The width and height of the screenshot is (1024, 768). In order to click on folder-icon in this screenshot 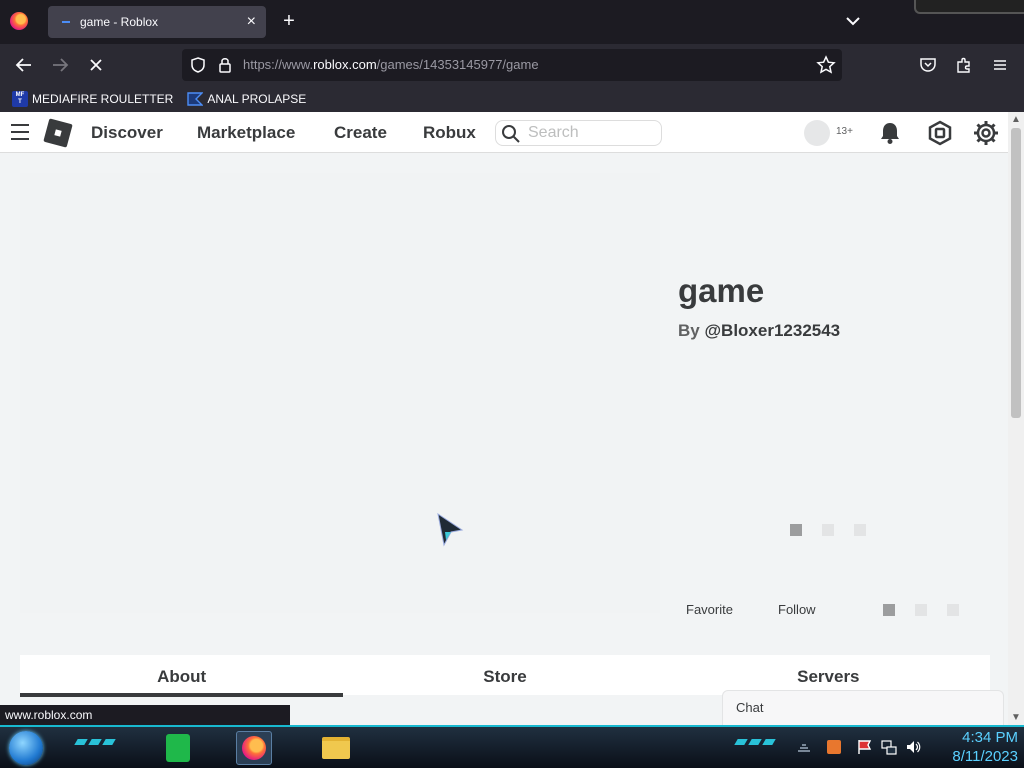, I will do `click(336, 748)`.